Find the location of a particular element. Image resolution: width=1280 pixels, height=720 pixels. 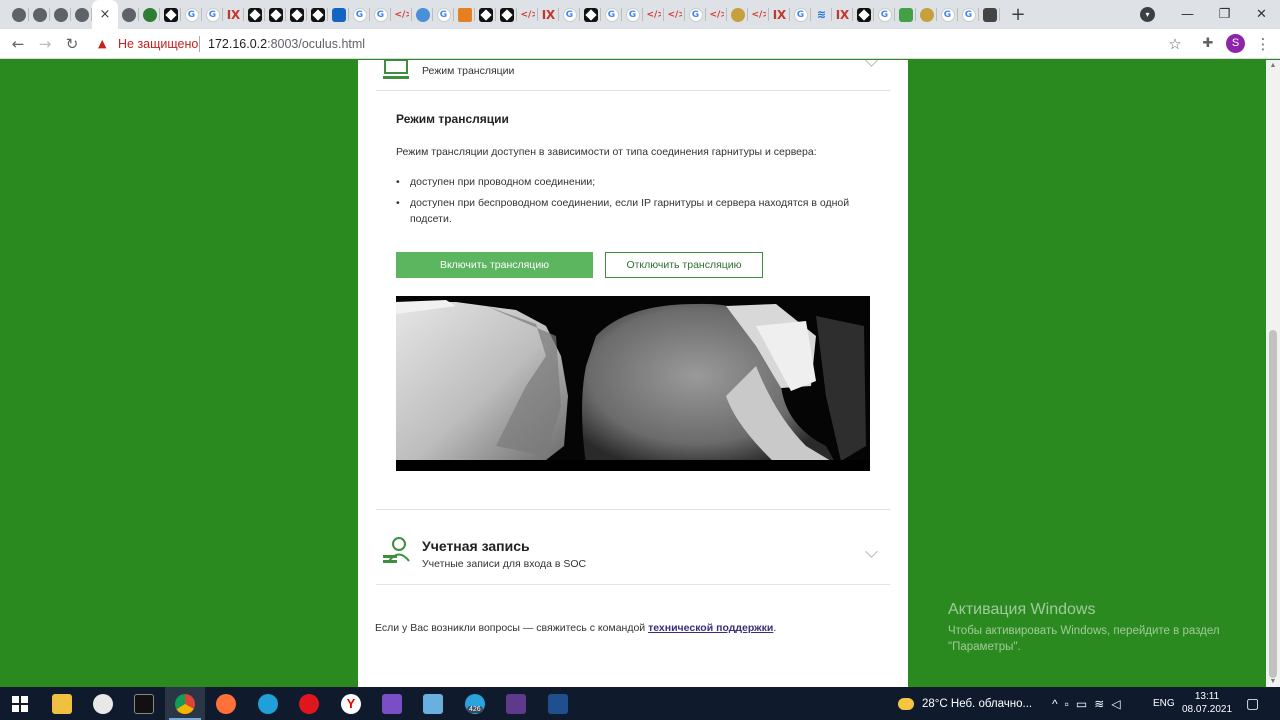

scroll-down-arrow-icon: ▼ is located at coordinates (1273, 681).